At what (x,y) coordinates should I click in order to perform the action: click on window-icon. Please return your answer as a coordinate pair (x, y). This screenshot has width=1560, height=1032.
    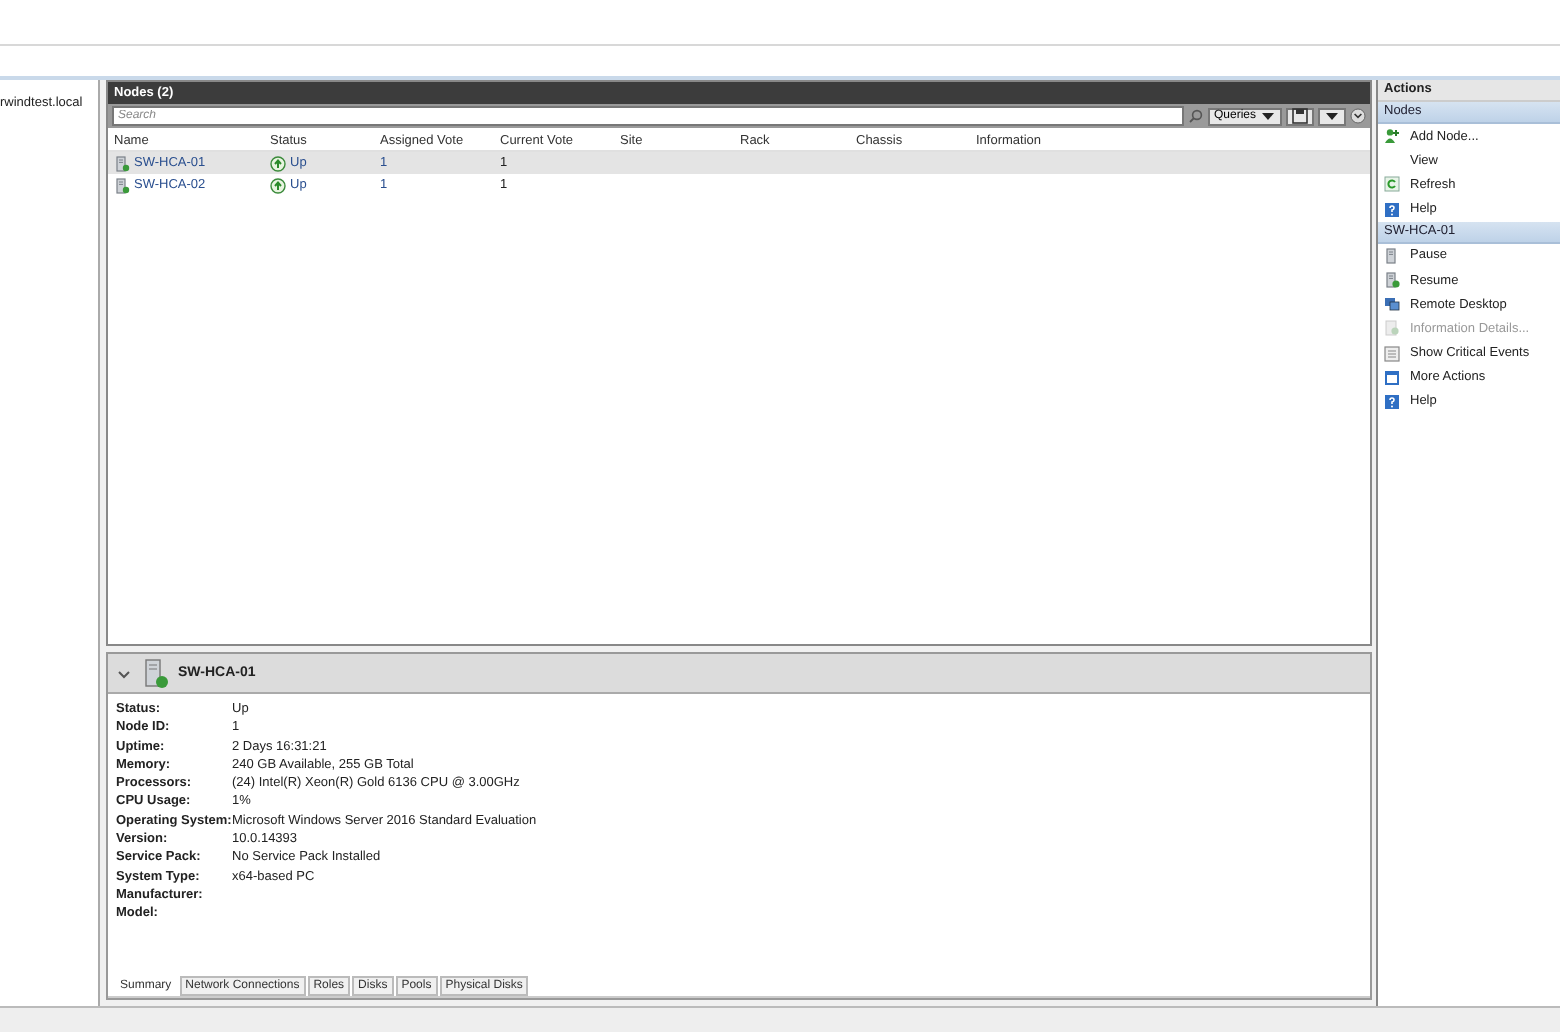
    Looking at the image, I should click on (1392, 377).